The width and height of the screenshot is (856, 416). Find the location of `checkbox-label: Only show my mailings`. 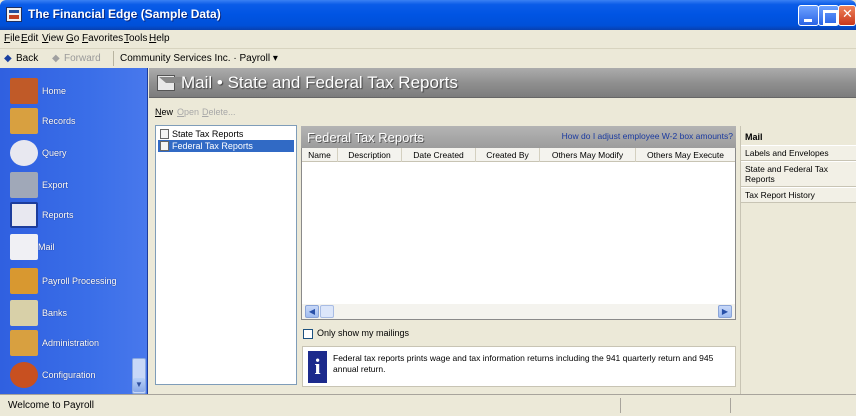

checkbox-label: Only show my mailings is located at coordinates (363, 333).